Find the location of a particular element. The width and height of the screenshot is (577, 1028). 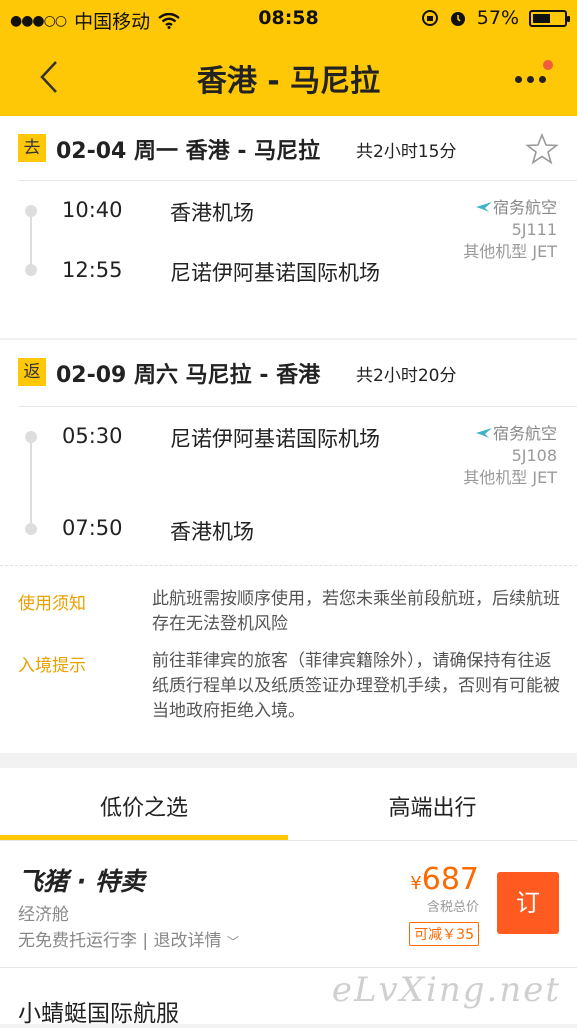

note-text-usage: 此航班需按顺序使用，若您未乘坐前段航班，后续航班存在无法登机风险 is located at coordinates (356, 611).